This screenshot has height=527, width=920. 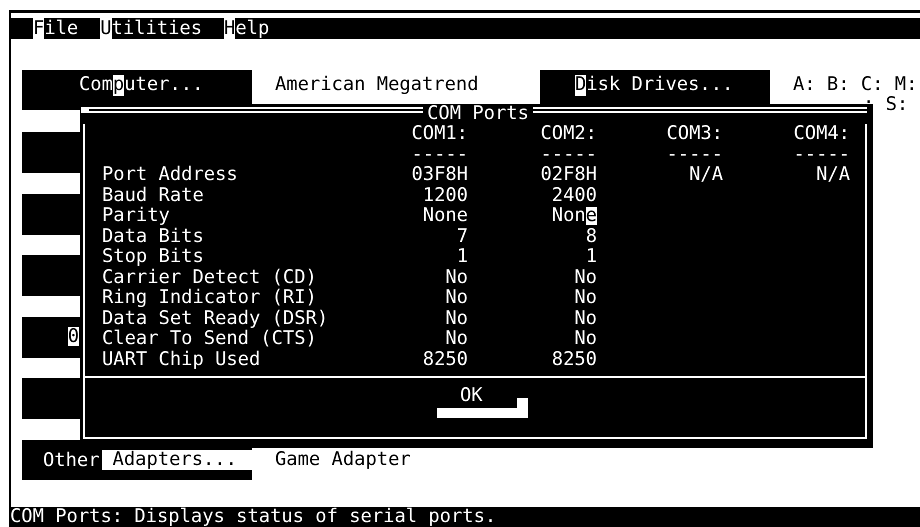 What do you see at coordinates (153, 257) in the screenshot?
I see `row-label: Stop Bits` at bounding box center [153, 257].